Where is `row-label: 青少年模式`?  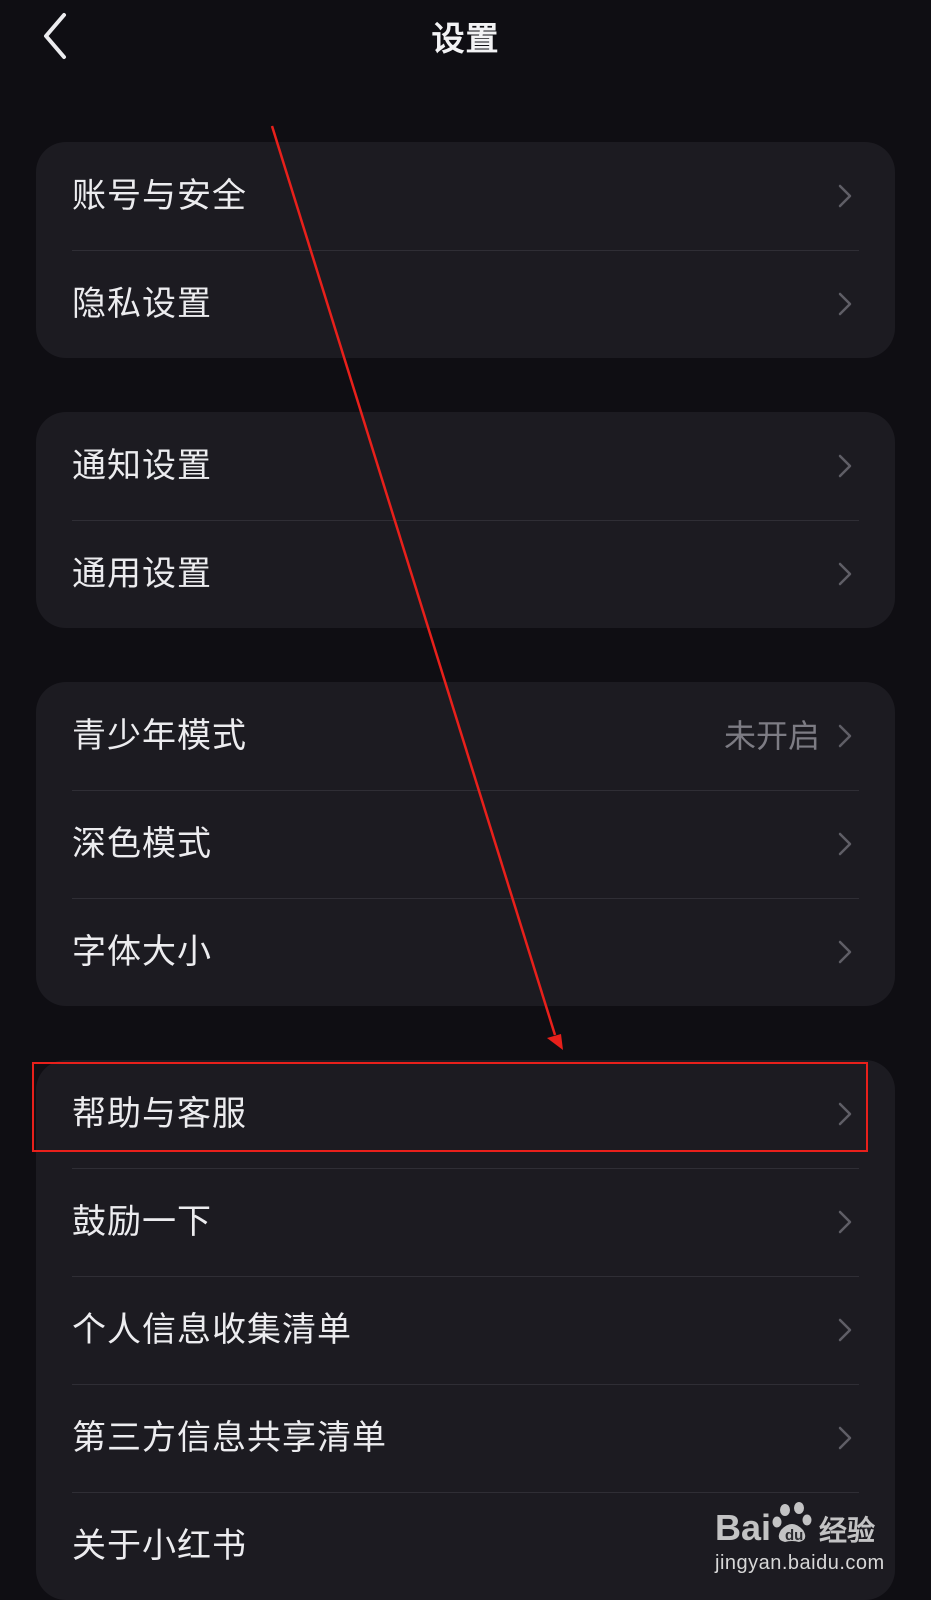
row-label: 青少年模式 is located at coordinates (159, 736).